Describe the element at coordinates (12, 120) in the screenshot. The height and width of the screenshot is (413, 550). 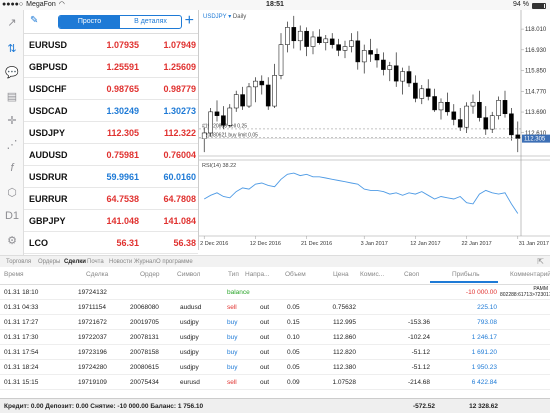
I see `crosshair-icon: ✛` at that location.